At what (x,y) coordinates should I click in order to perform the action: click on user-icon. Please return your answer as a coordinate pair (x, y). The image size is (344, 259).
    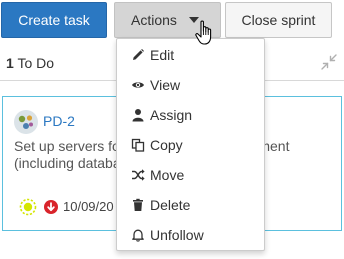
    Looking at the image, I should click on (138, 115).